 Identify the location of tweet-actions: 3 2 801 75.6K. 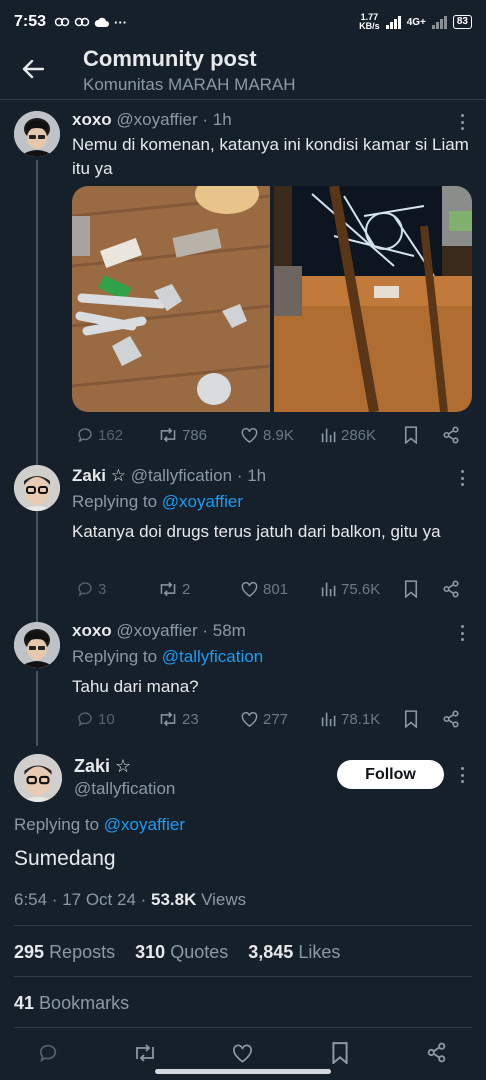
(272, 589).